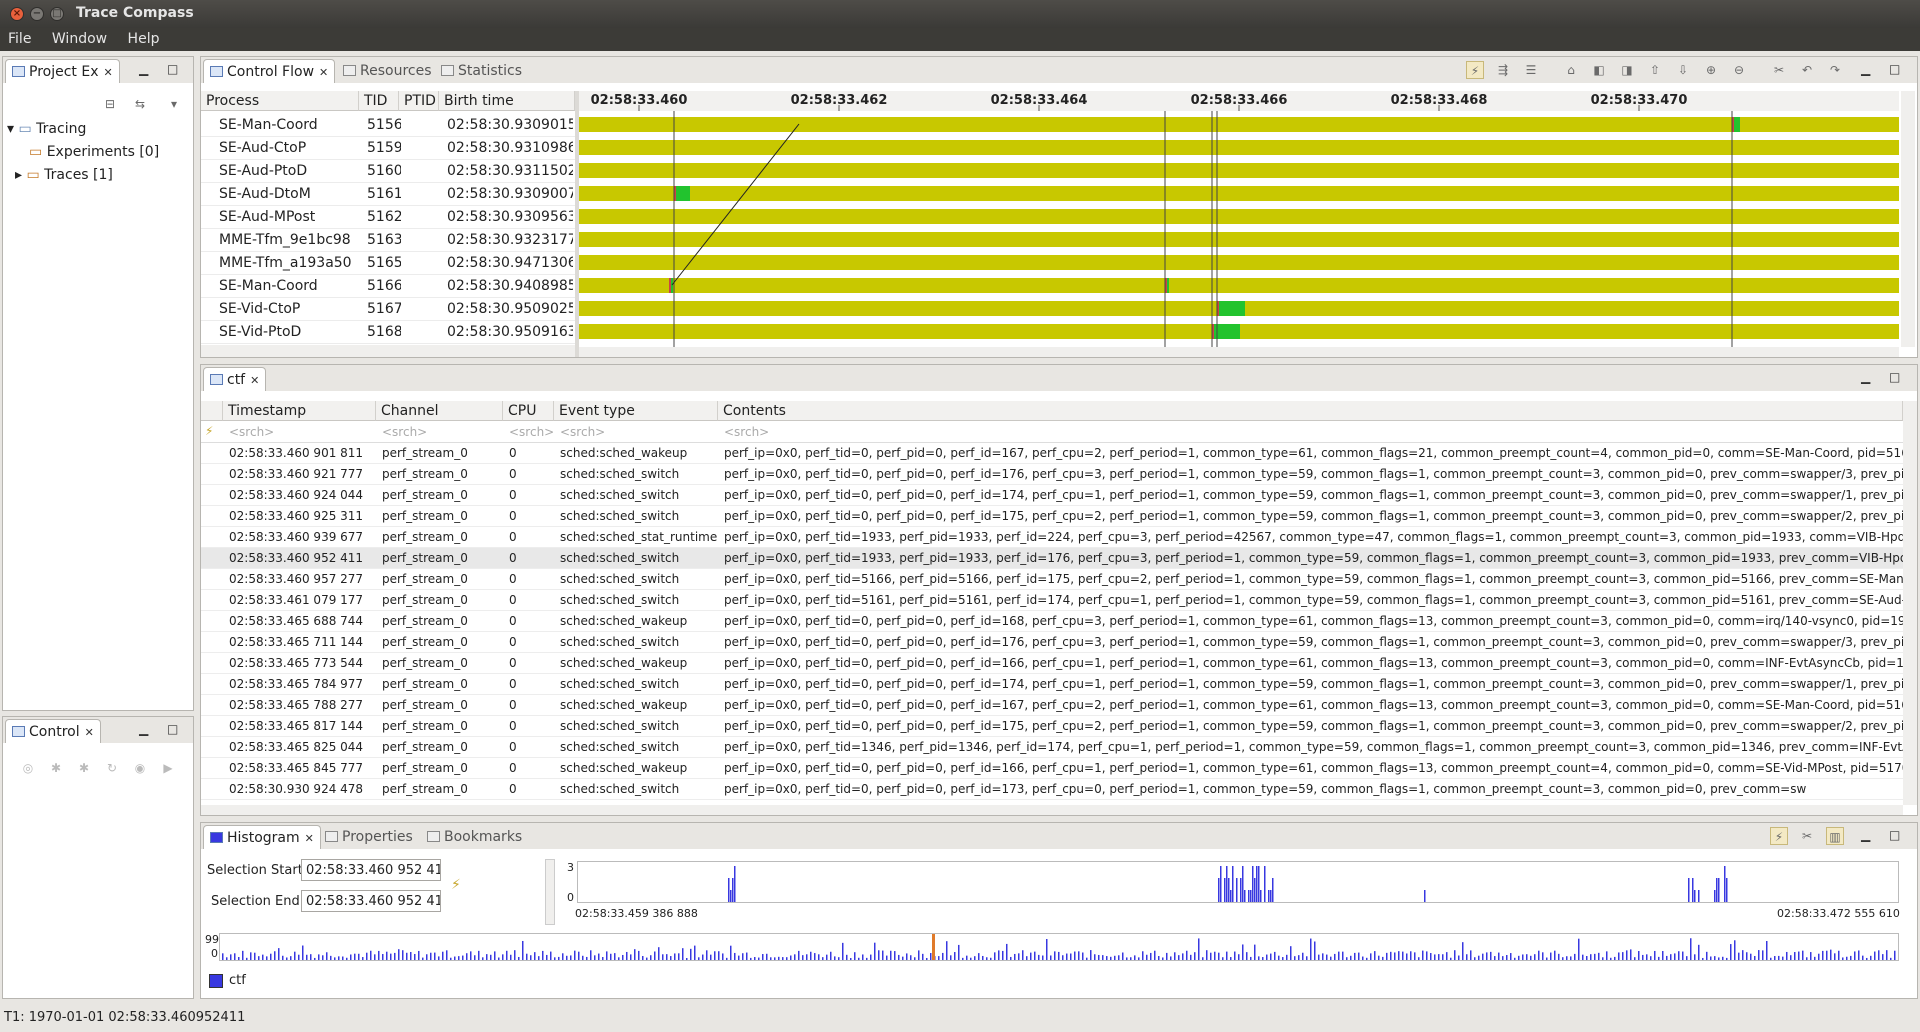 The image size is (1920, 1032). Describe the element at coordinates (17, 14) in the screenshot. I see `close-window-button: ×` at that location.